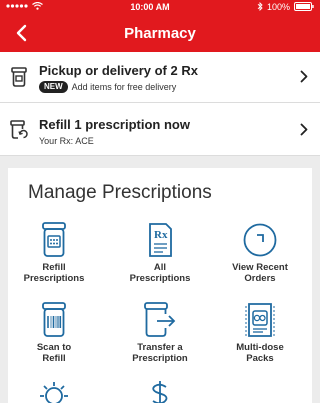  What do you see at coordinates (124, 87) in the screenshot?
I see `pickup-subtitle: Add items for free delivery` at bounding box center [124, 87].